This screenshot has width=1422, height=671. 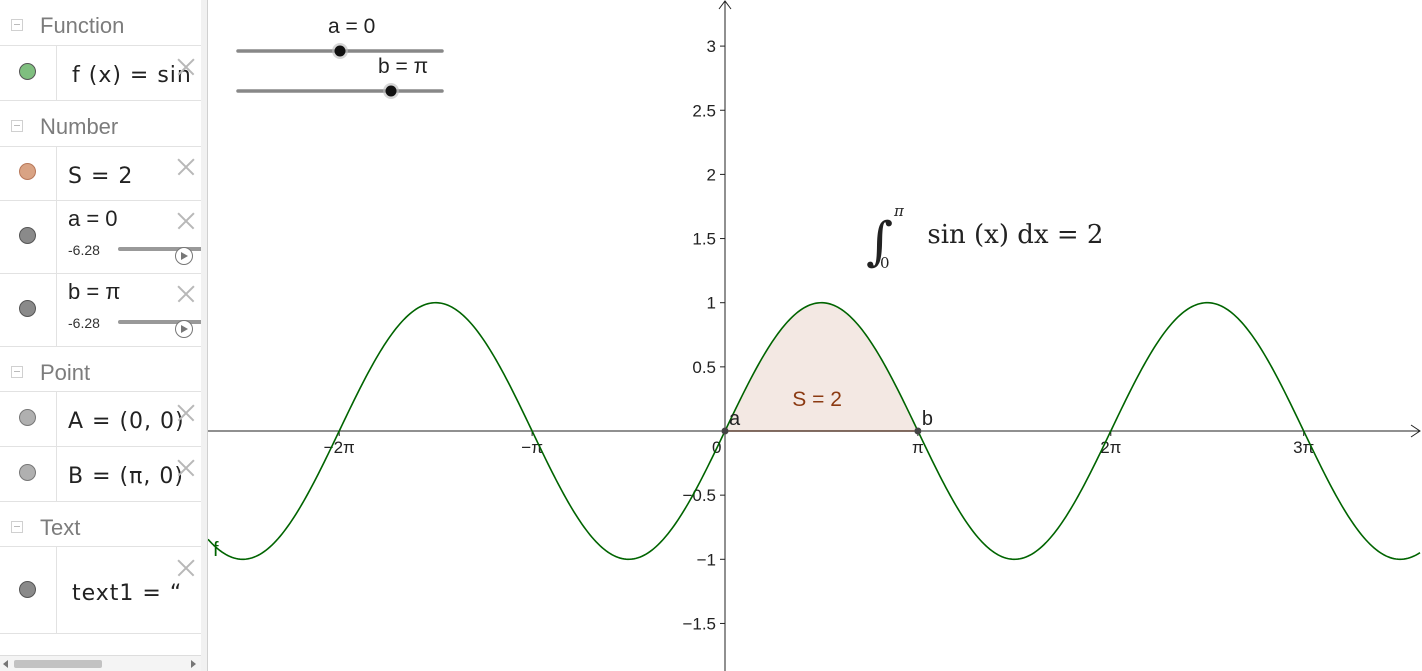 I want to click on algebra-expression: S = 2, so click(x=100, y=176).